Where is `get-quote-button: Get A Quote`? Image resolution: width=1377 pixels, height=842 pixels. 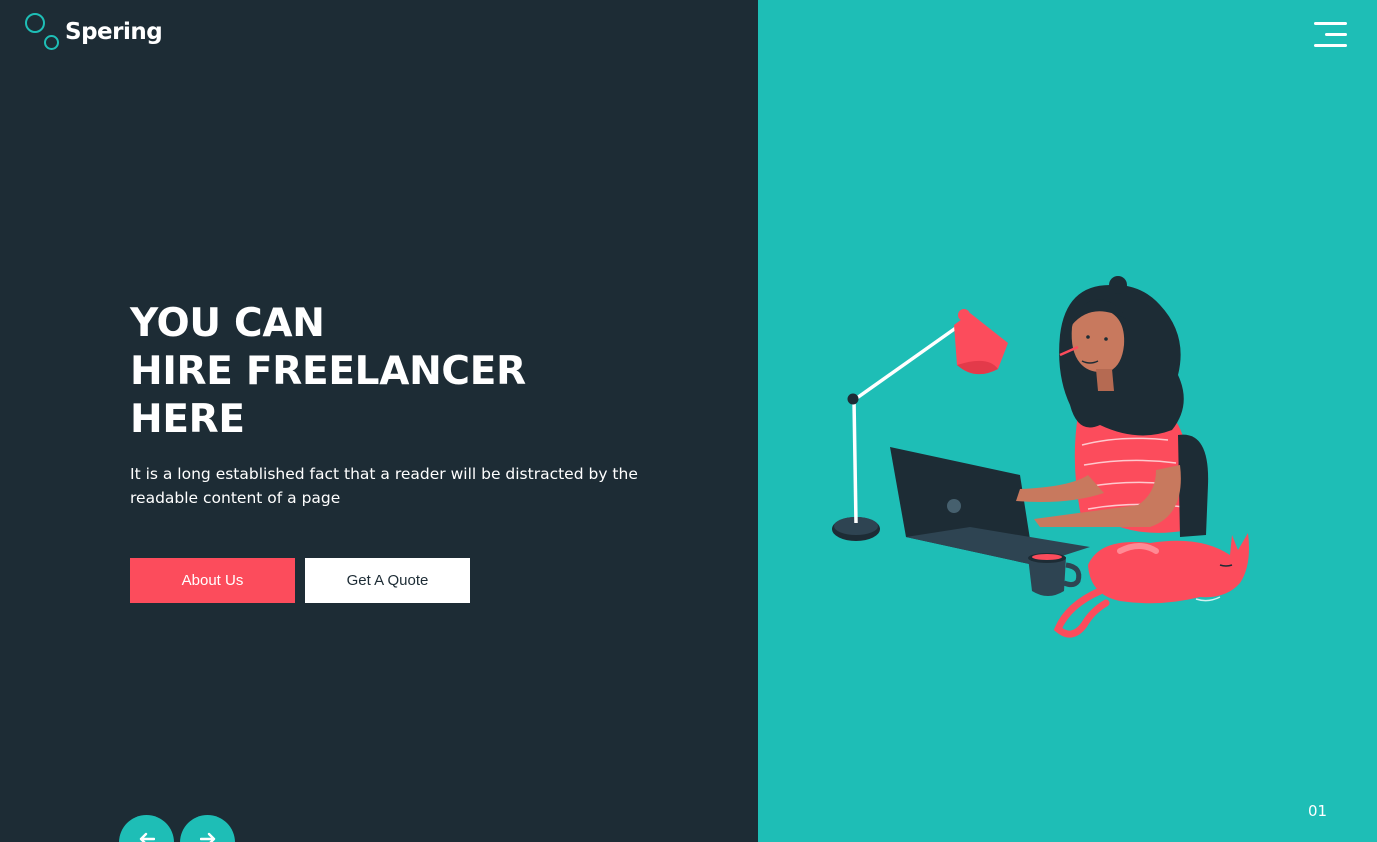 get-quote-button: Get A Quote is located at coordinates (387, 580).